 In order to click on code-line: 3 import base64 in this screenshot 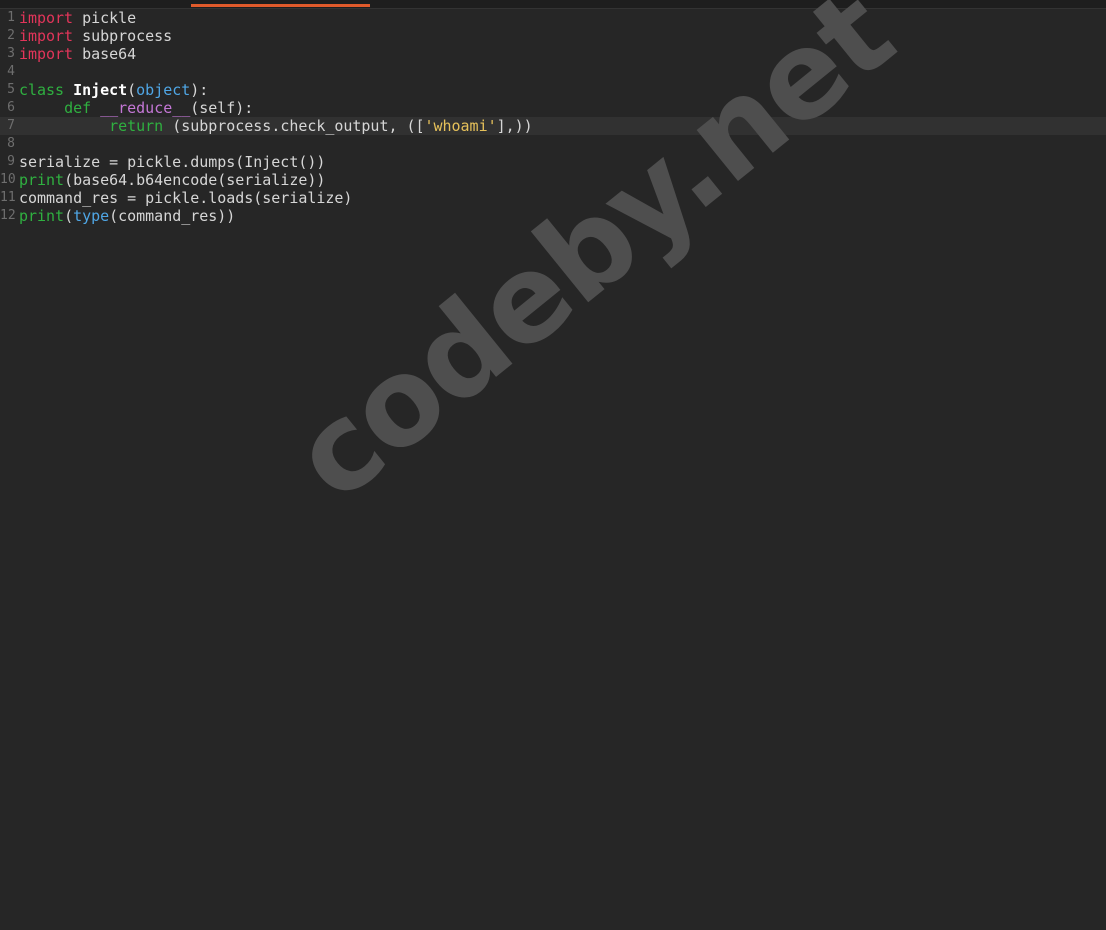, I will do `click(553, 54)`.